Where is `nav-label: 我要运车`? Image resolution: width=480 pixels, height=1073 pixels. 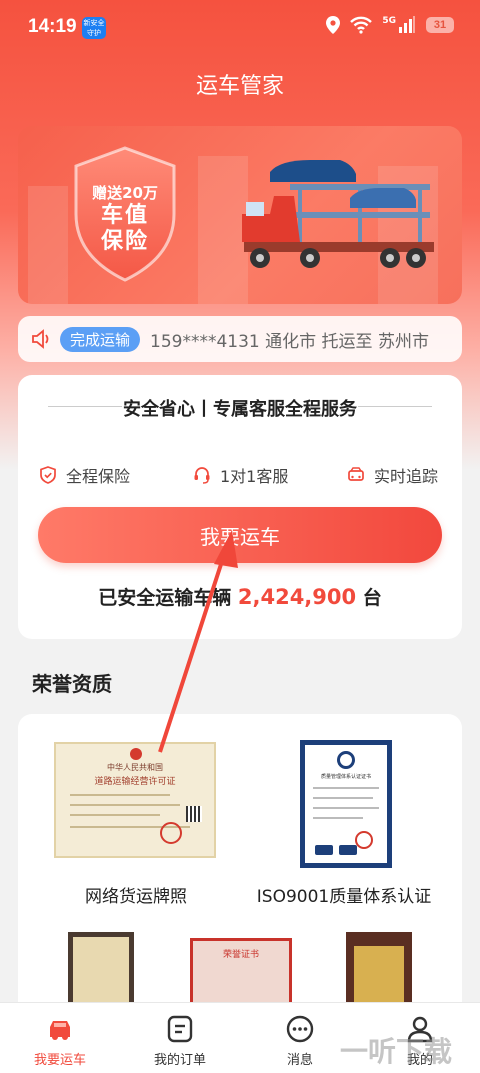 nav-label: 我要运车 is located at coordinates (59, 1060).